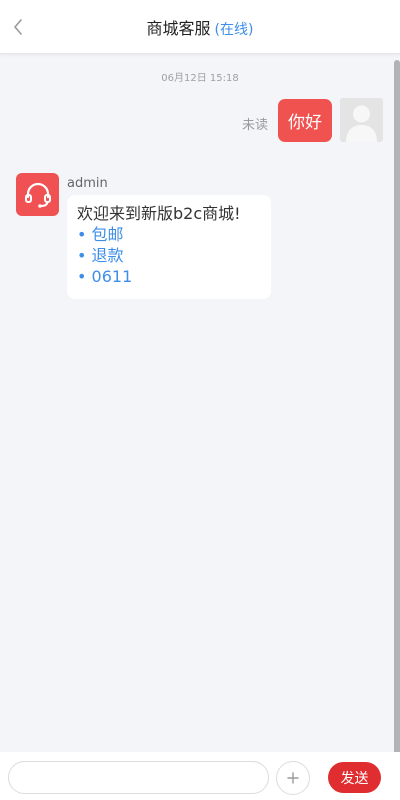 This screenshot has height=800, width=400. I want to click on online-status: (在线), so click(234, 29).